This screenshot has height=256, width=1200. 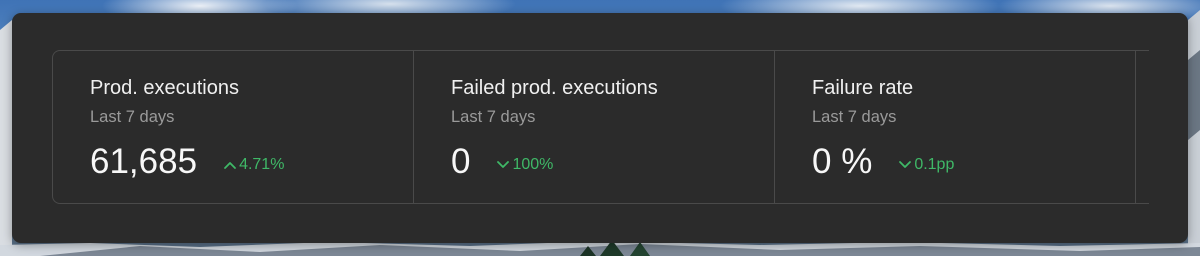 I want to click on stat-value: 61,685, so click(x=144, y=161).